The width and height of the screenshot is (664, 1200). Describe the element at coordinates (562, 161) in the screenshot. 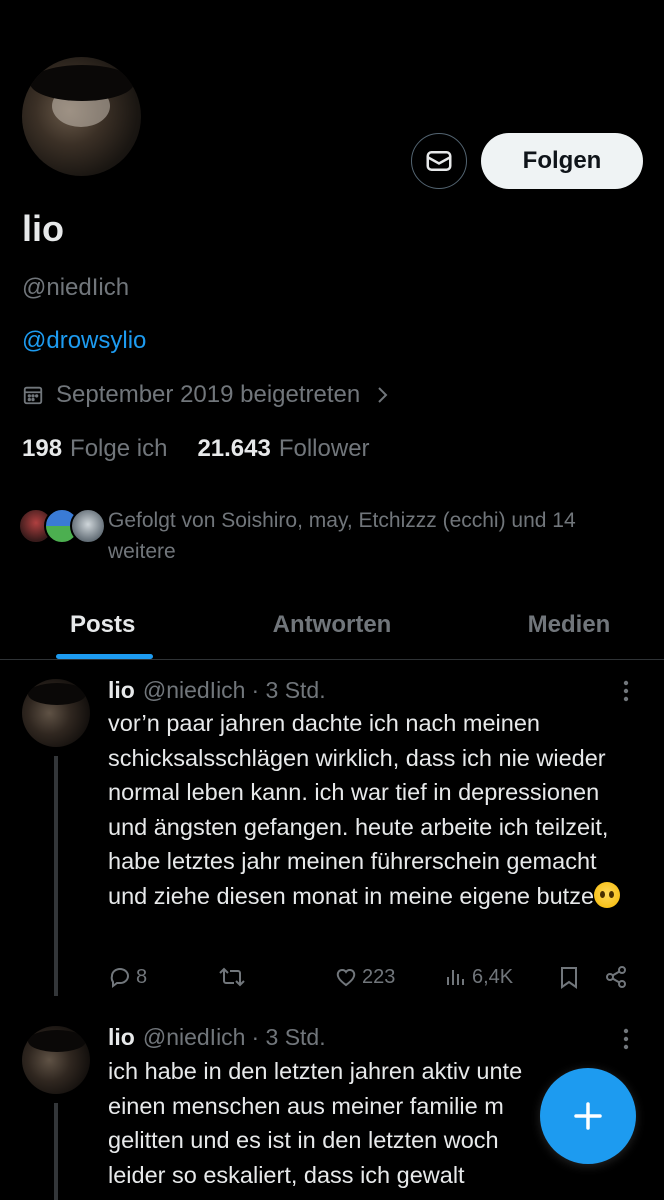

I see `follow-button: Folgen` at that location.